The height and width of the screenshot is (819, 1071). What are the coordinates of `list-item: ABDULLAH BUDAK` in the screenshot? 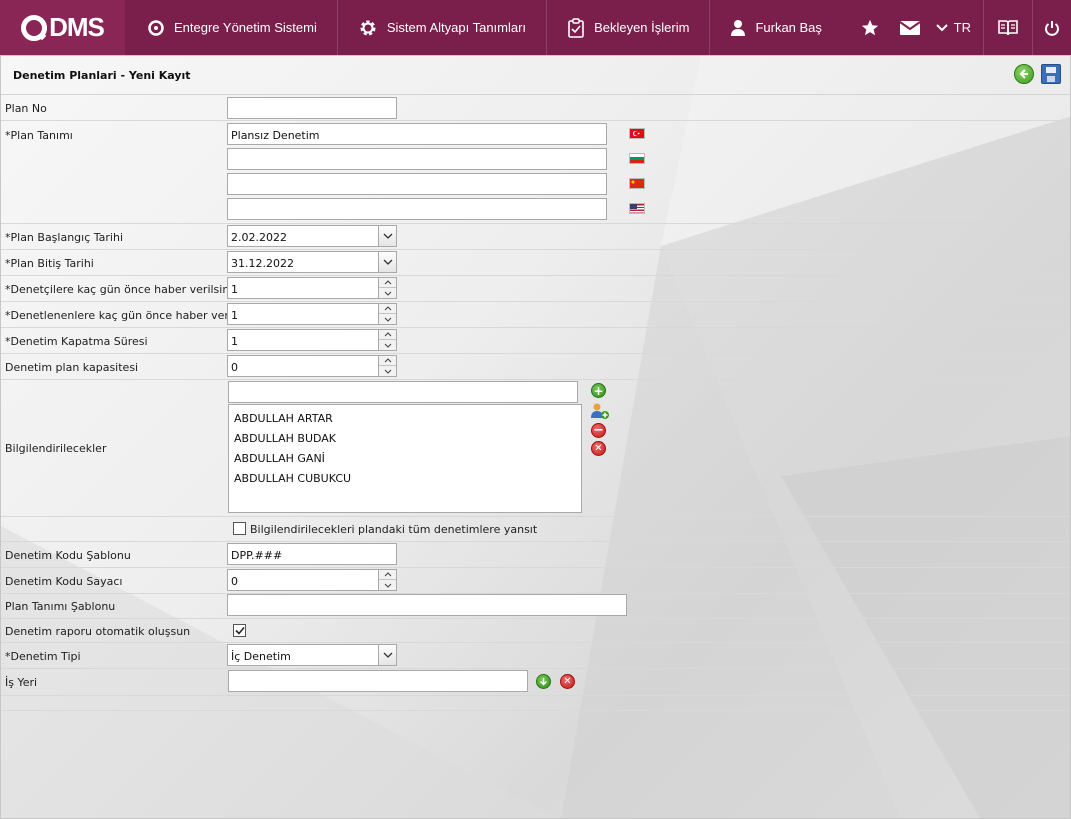 It's located at (285, 438).